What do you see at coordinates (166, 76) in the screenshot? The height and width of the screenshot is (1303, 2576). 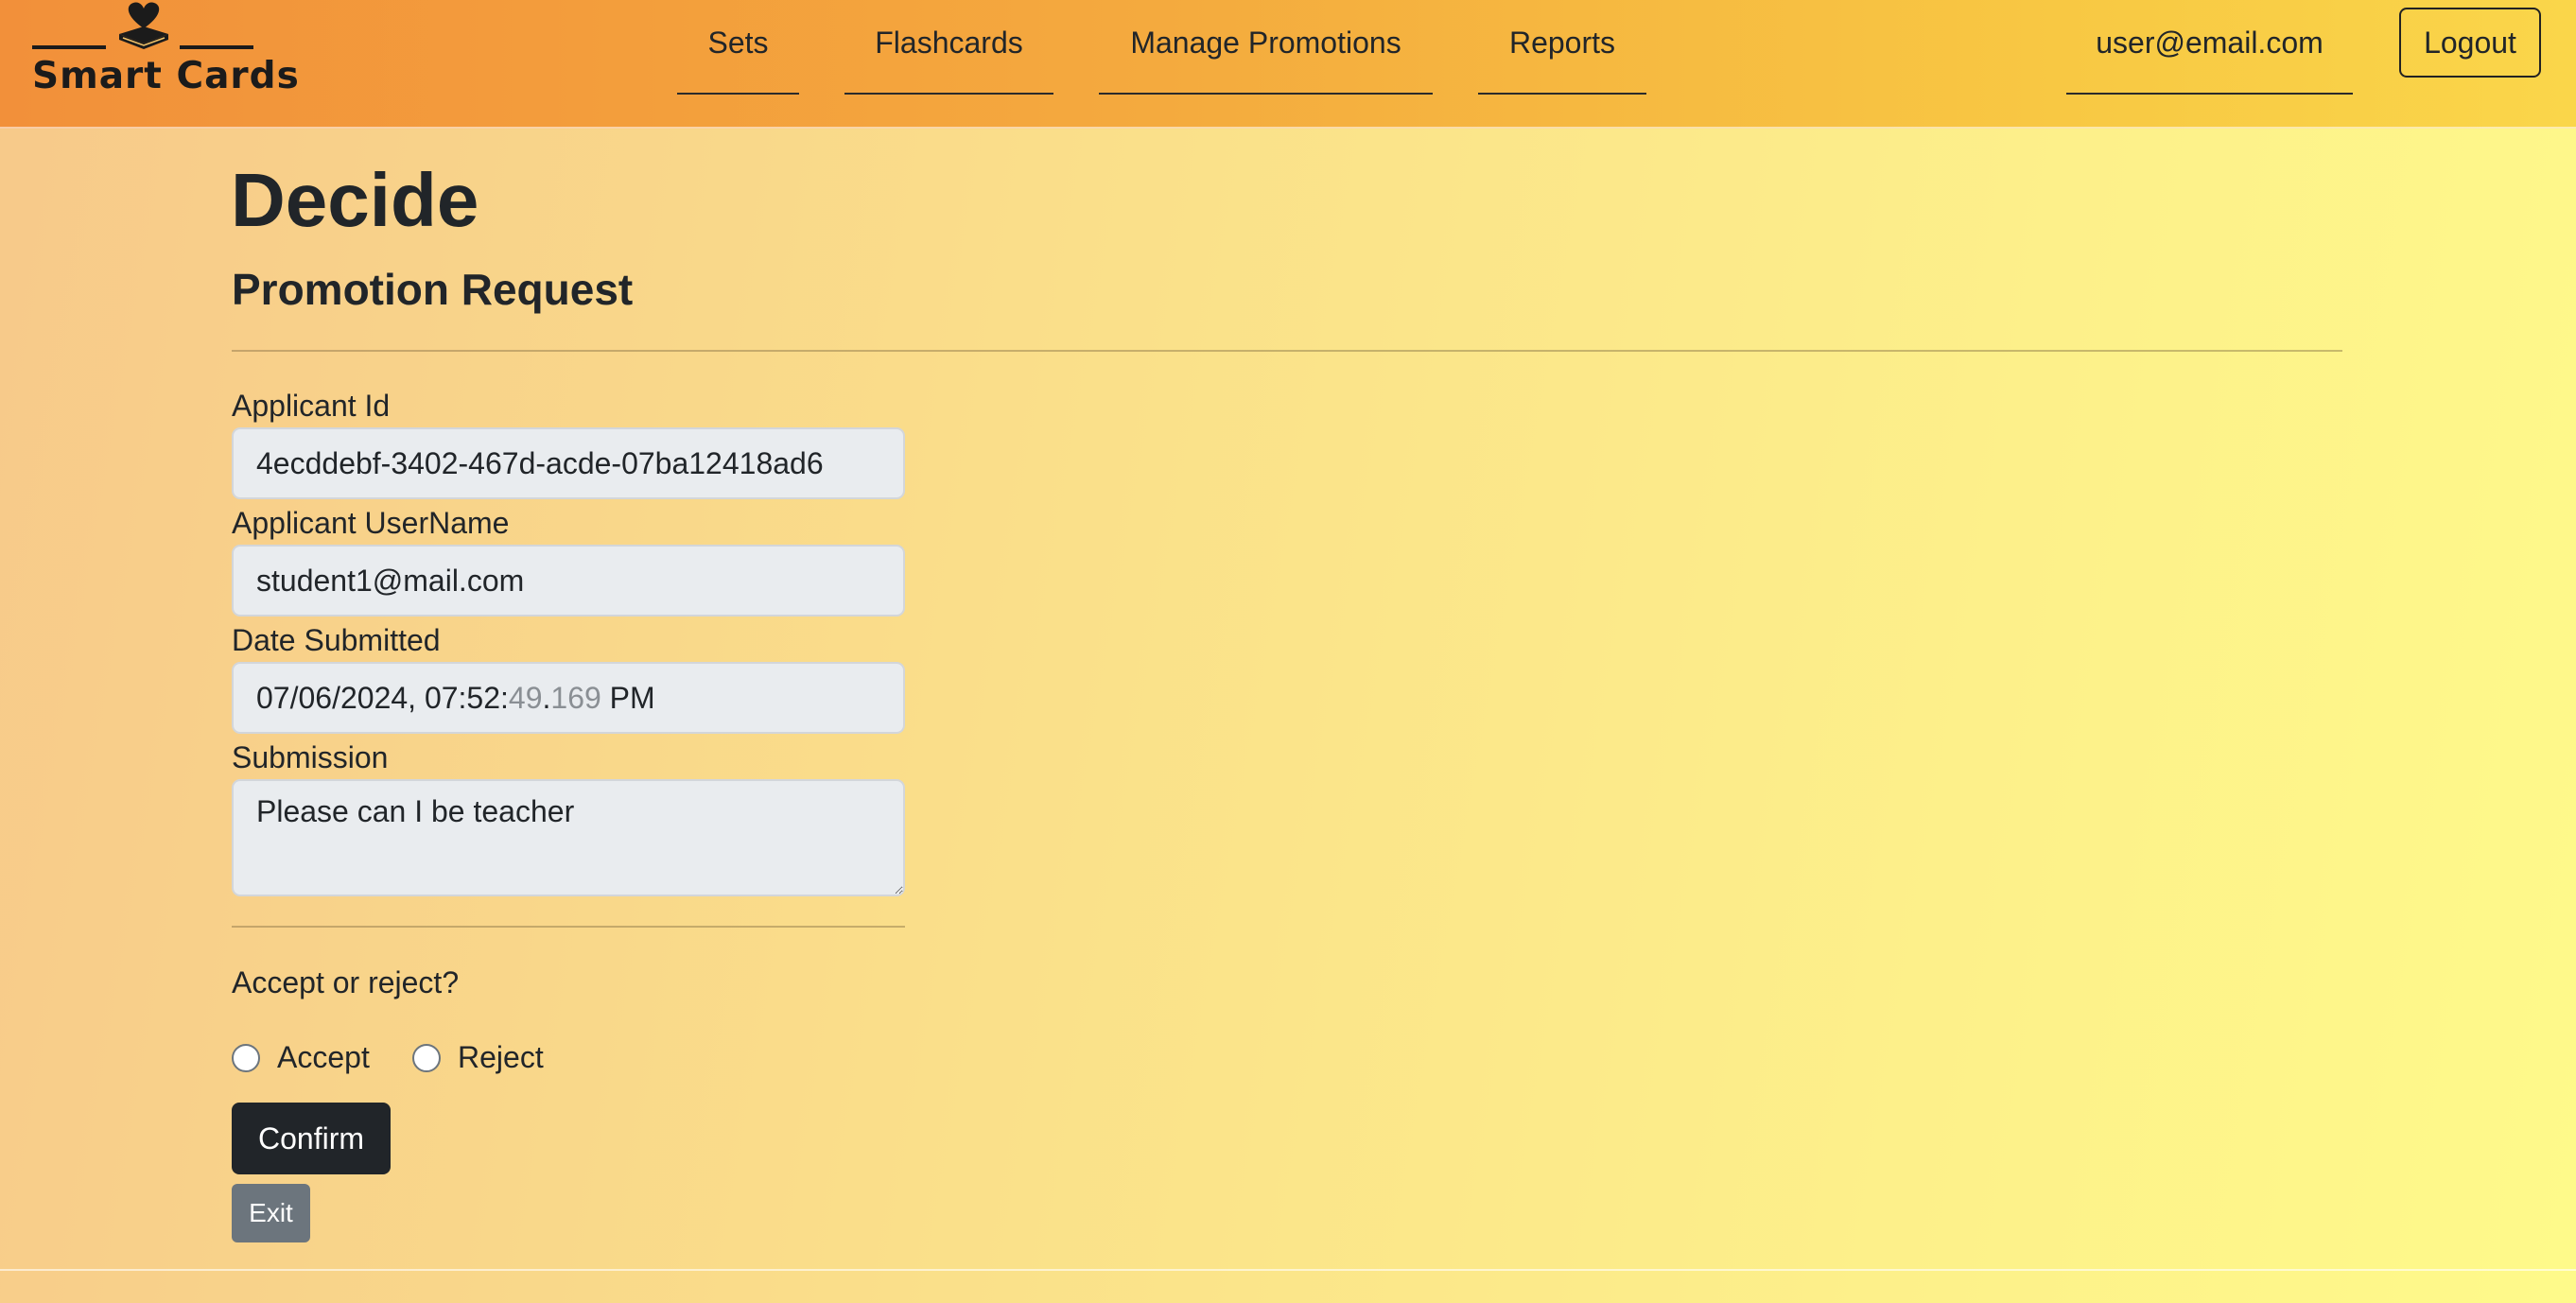 I see `brand-name: Smart Cards` at bounding box center [166, 76].